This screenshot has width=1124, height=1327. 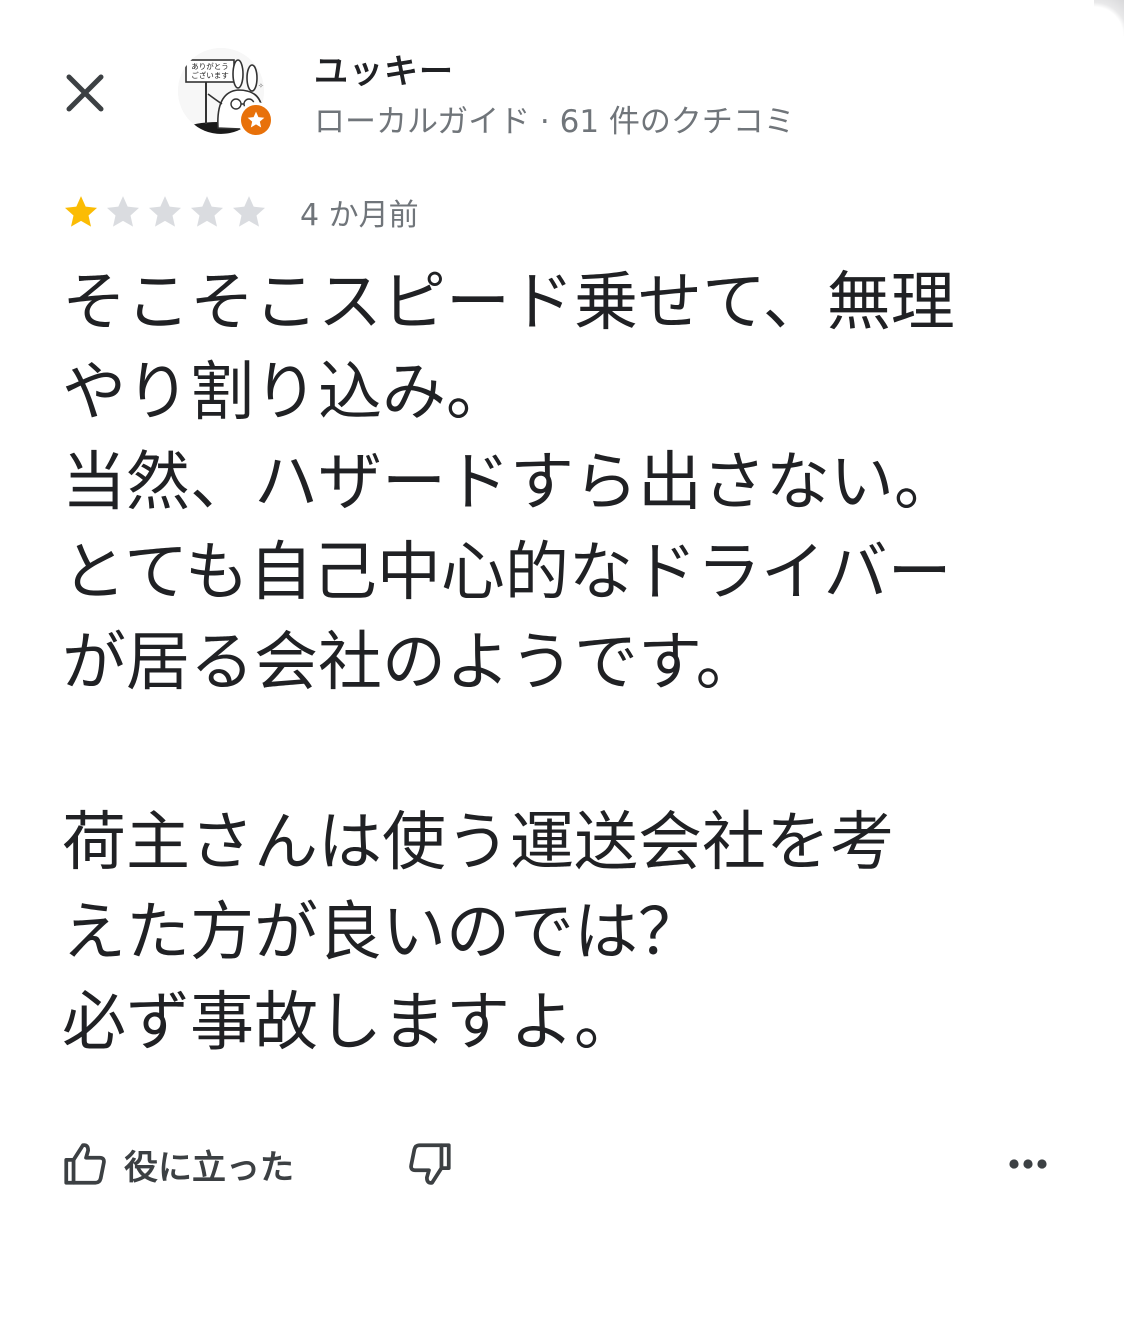 What do you see at coordinates (560, 1164) in the screenshot?
I see `review-actions: 役に立った` at bounding box center [560, 1164].